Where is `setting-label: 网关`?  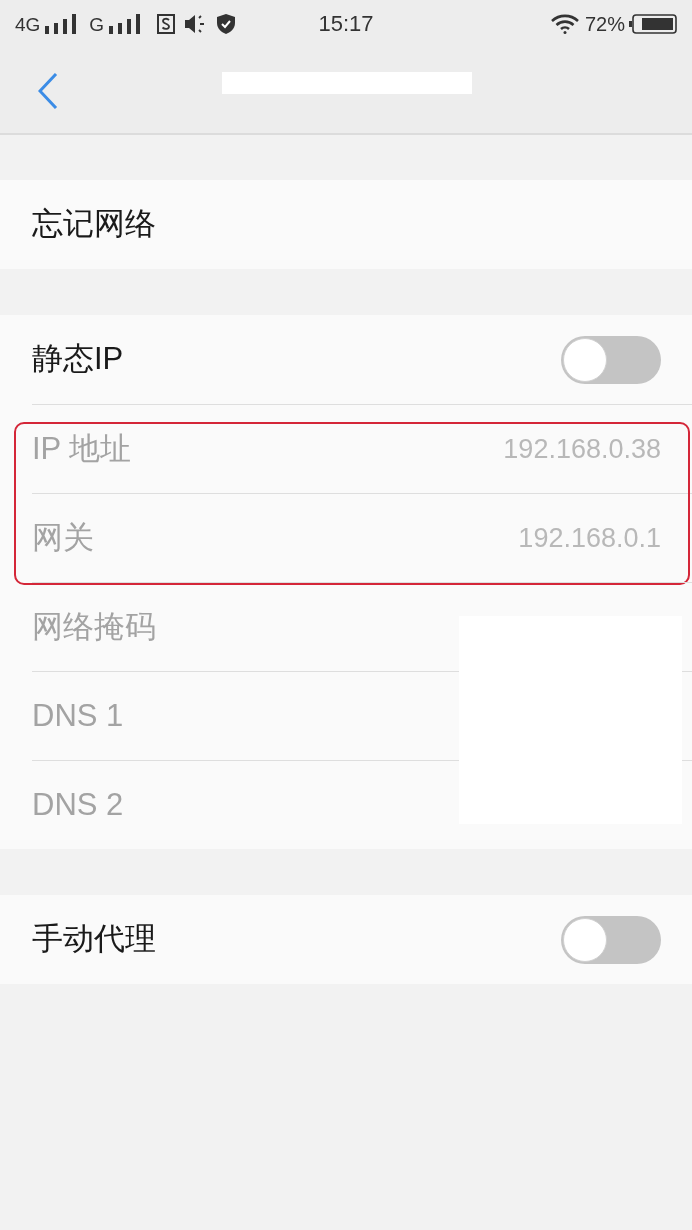 setting-label: 网关 is located at coordinates (63, 537).